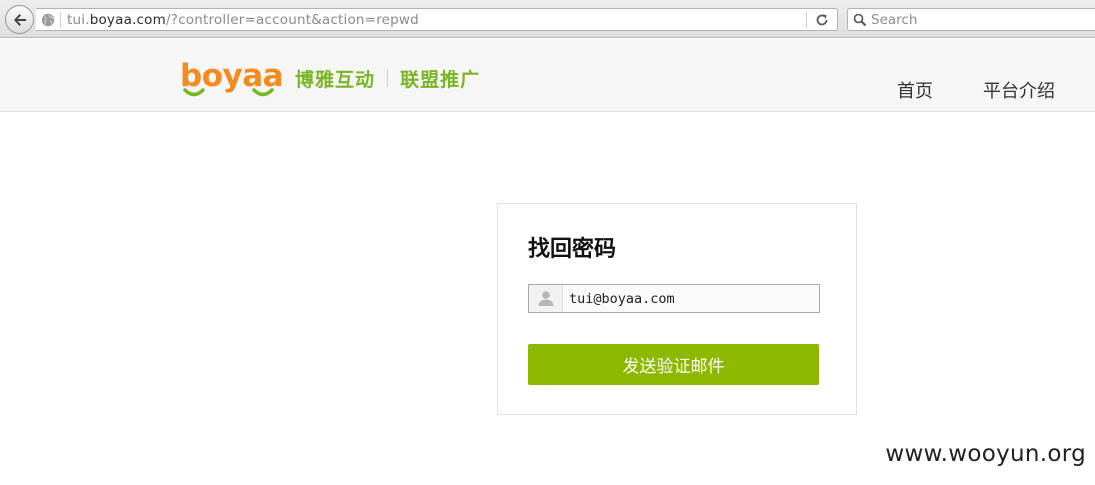  Describe the element at coordinates (976, 90) in the screenshot. I see `main-nav: 首页 平台介绍` at that location.